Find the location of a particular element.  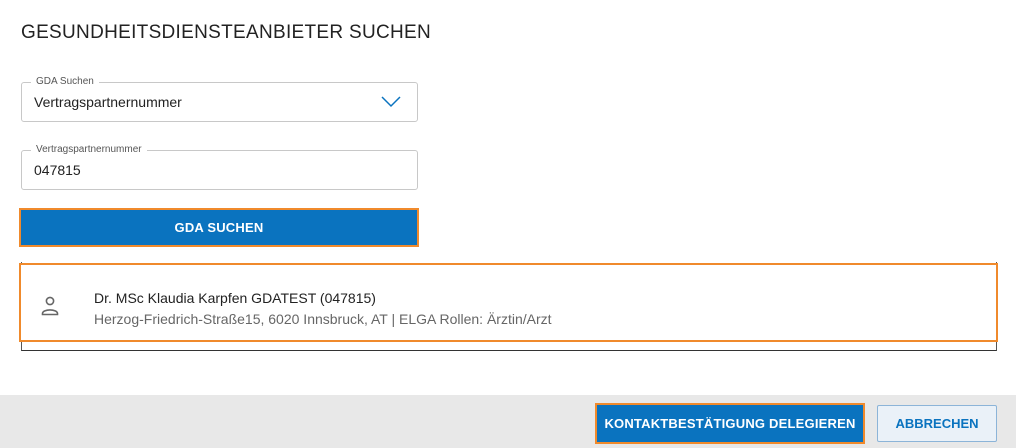

delegate-contact-confirmation-button: KONTAKTBESTÄTIGUNG DELEGIEREN is located at coordinates (730, 423).